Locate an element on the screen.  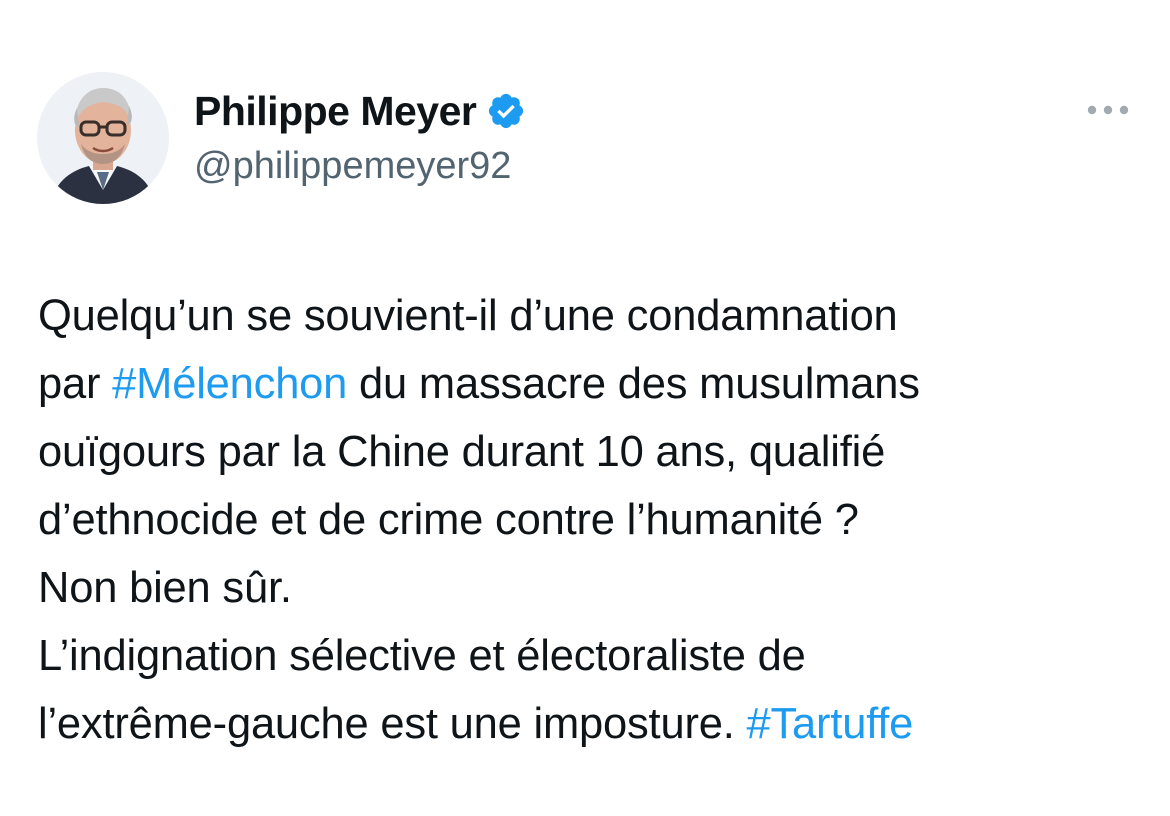
tweet-text-segment: du massacre des musulmans is located at coordinates (633, 384).